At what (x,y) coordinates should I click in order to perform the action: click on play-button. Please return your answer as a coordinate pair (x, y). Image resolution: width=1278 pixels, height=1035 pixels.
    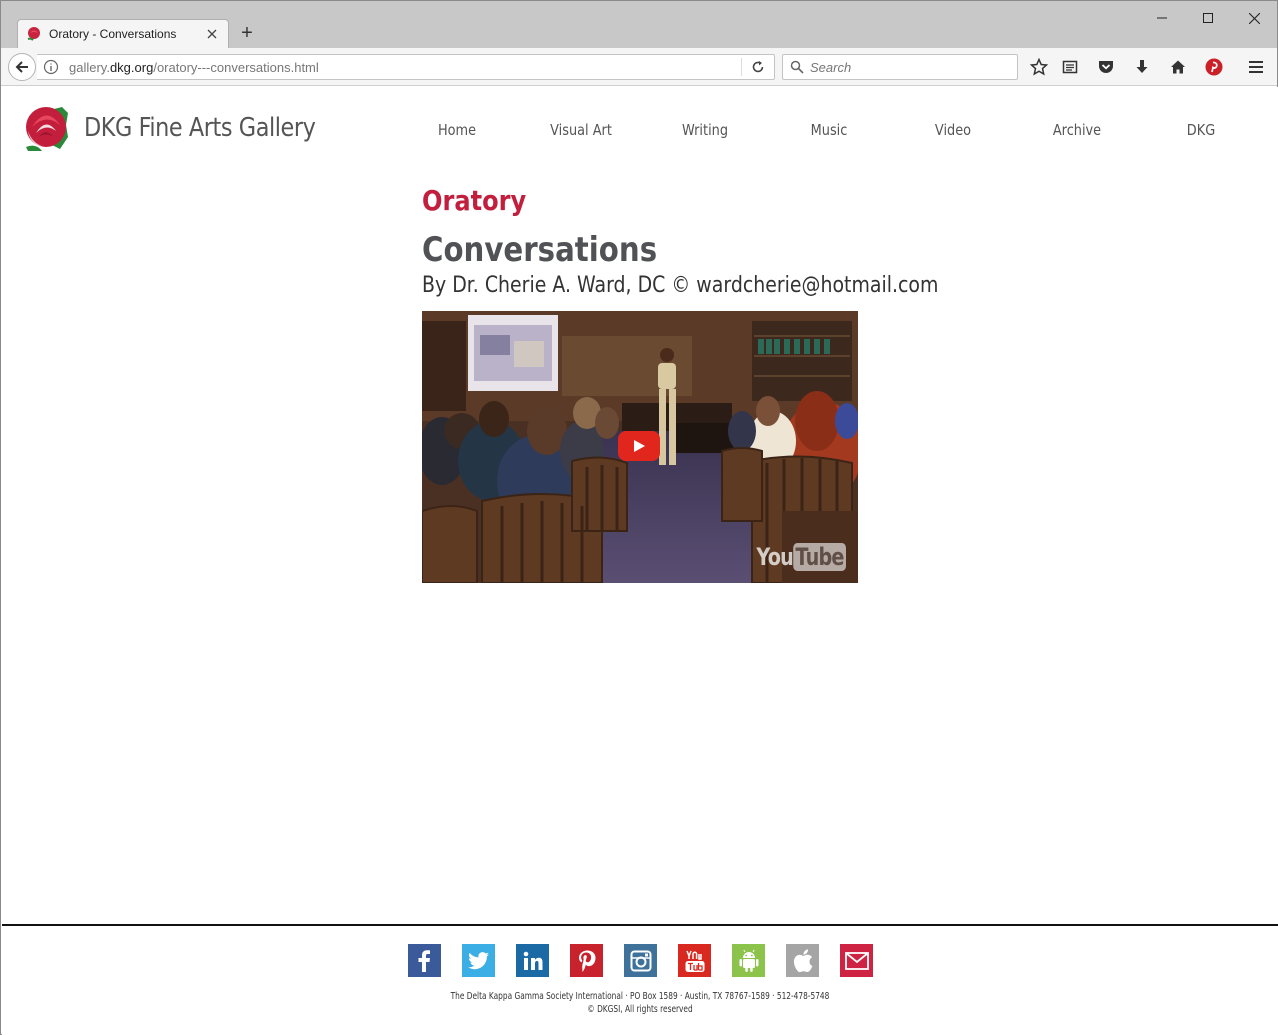
    Looking at the image, I should click on (639, 446).